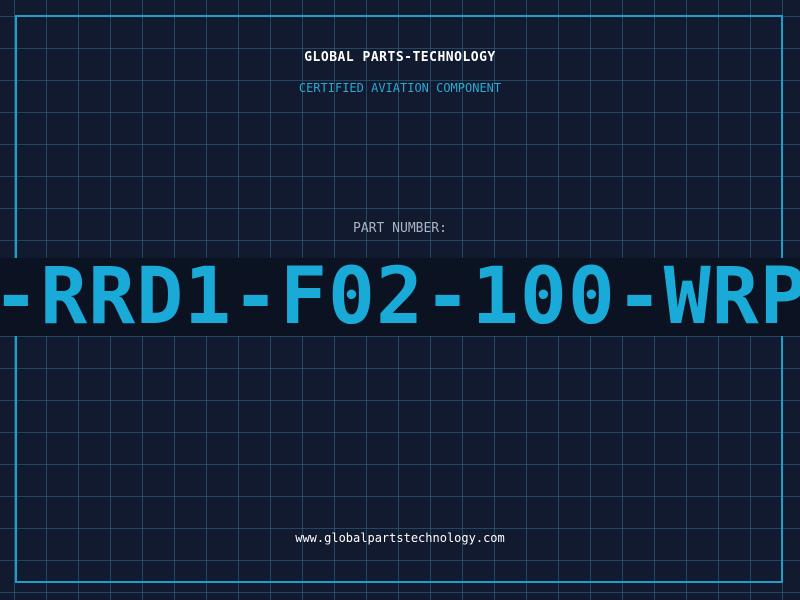 The image size is (800, 600). I want to click on part-number-label: PART NUMBER:, so click(400, 228).